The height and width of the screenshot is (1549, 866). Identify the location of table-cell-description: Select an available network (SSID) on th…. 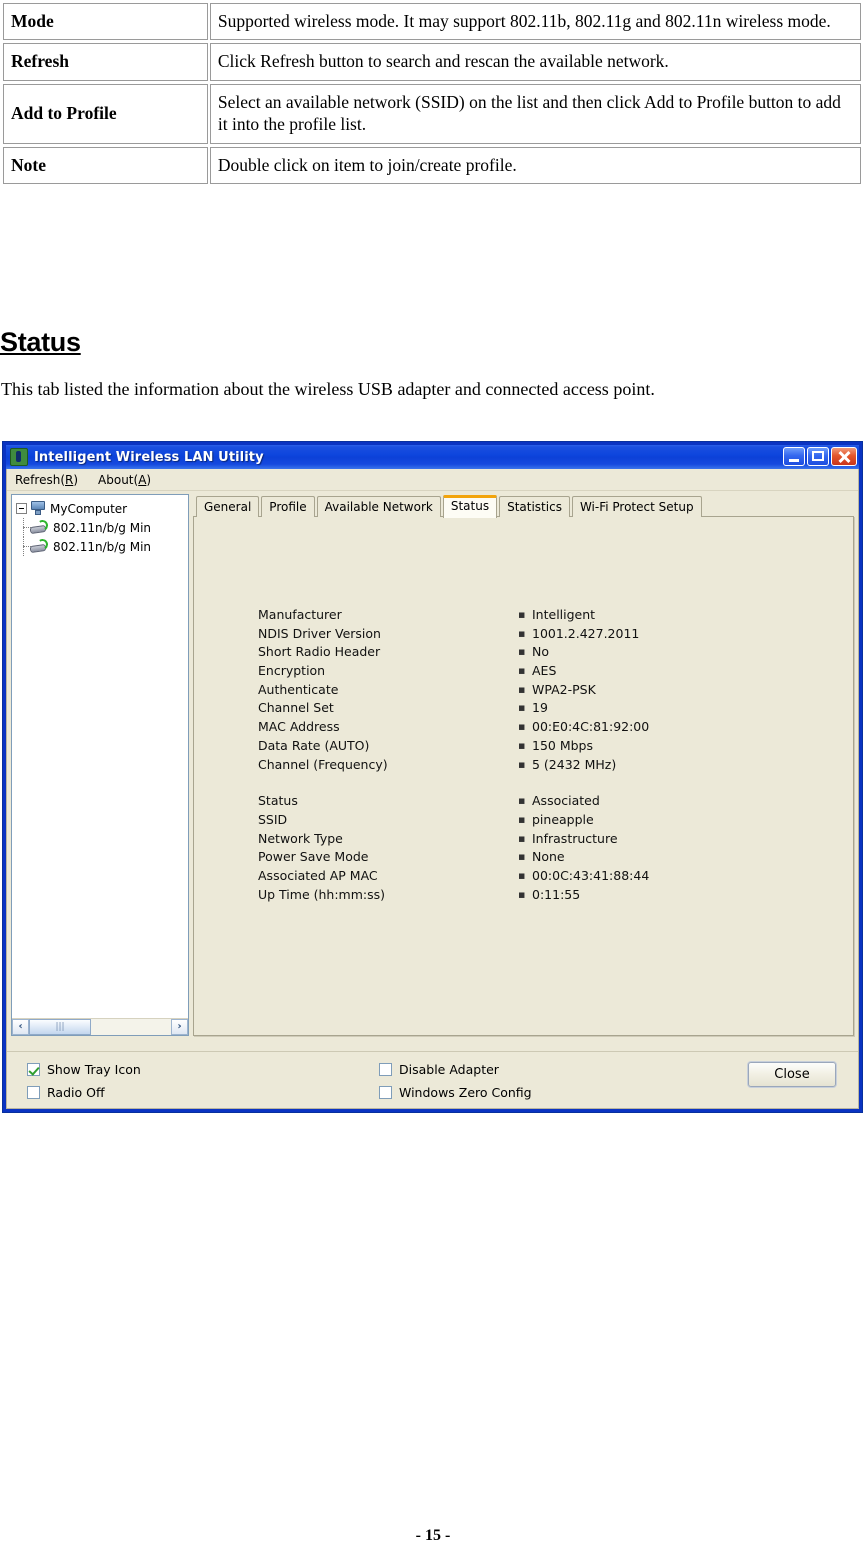
(535, 113).